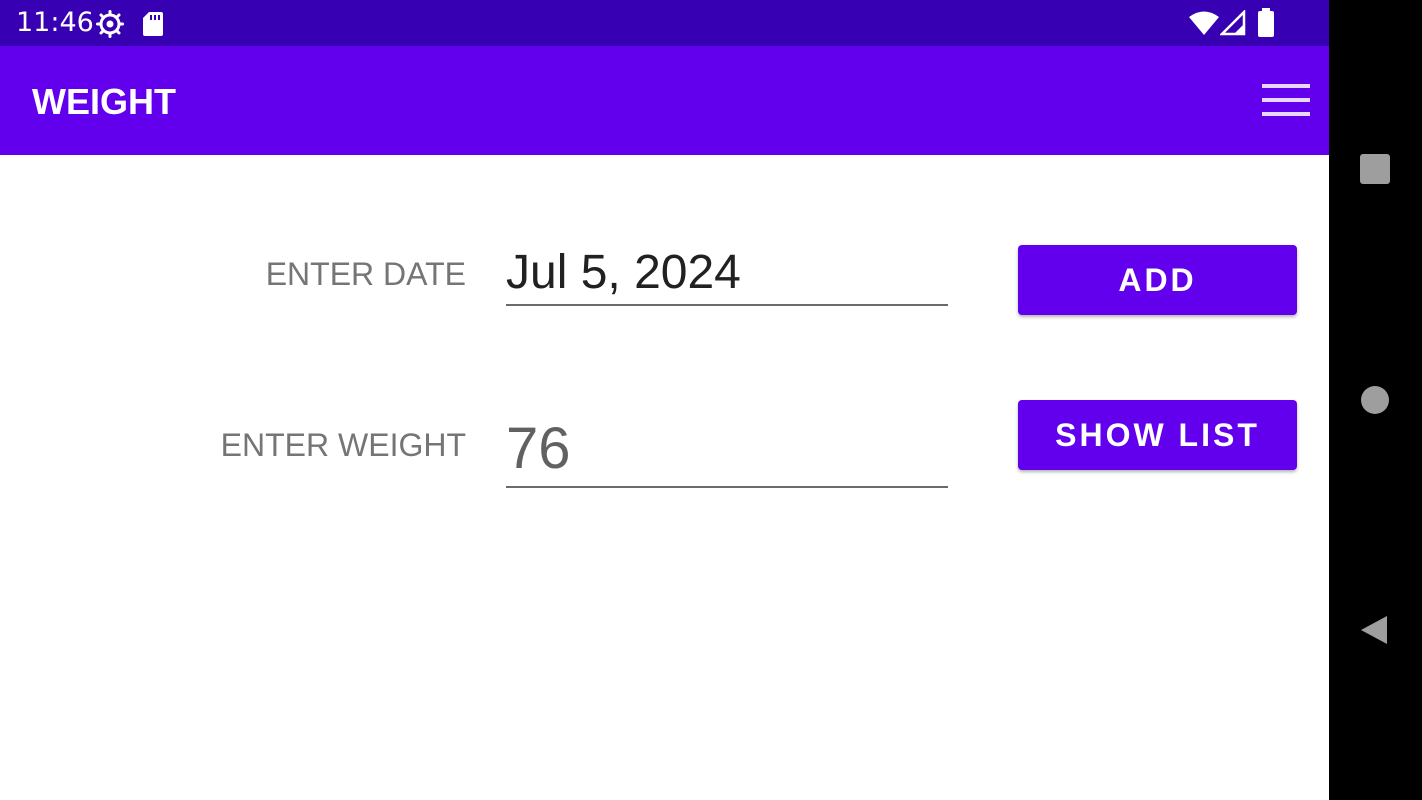  Describe the element at coordinates (1374, 630) in the screenshot. I see `back-icon` at that location.